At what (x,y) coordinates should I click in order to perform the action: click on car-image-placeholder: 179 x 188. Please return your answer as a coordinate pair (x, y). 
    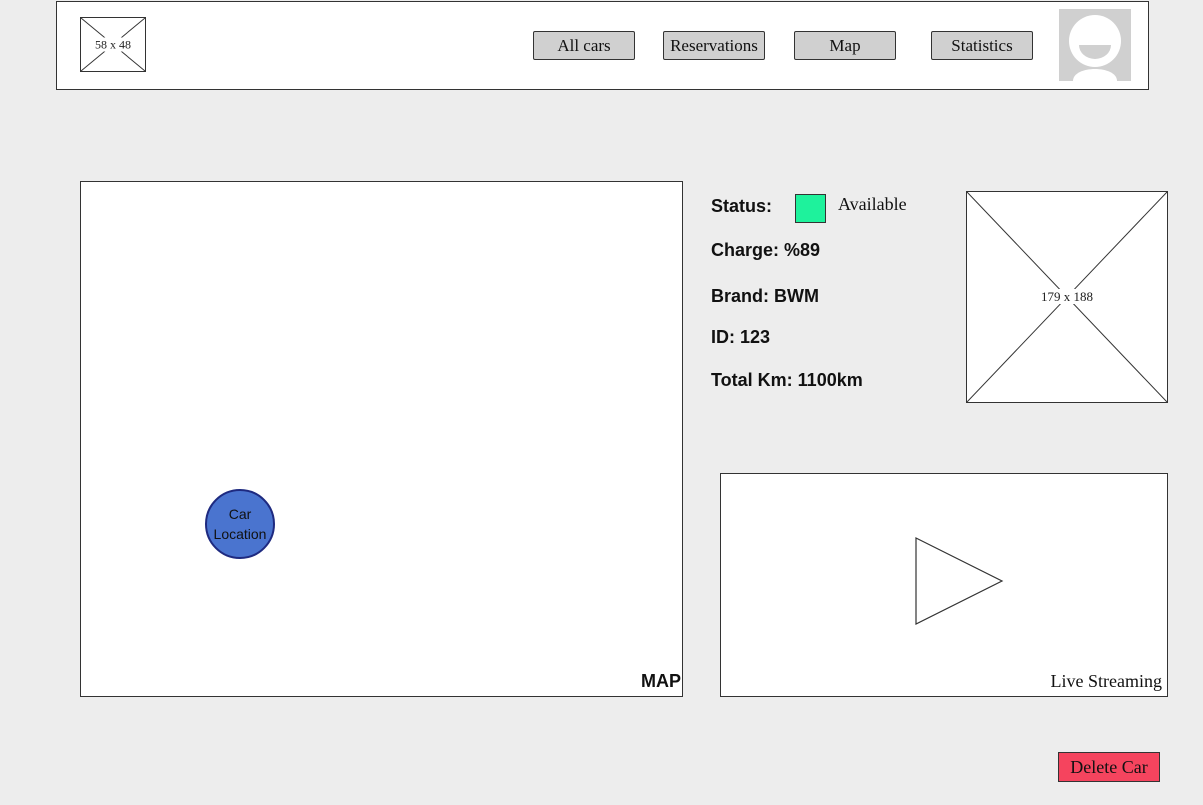
    Looking at the image, I should click on (1067, 297).